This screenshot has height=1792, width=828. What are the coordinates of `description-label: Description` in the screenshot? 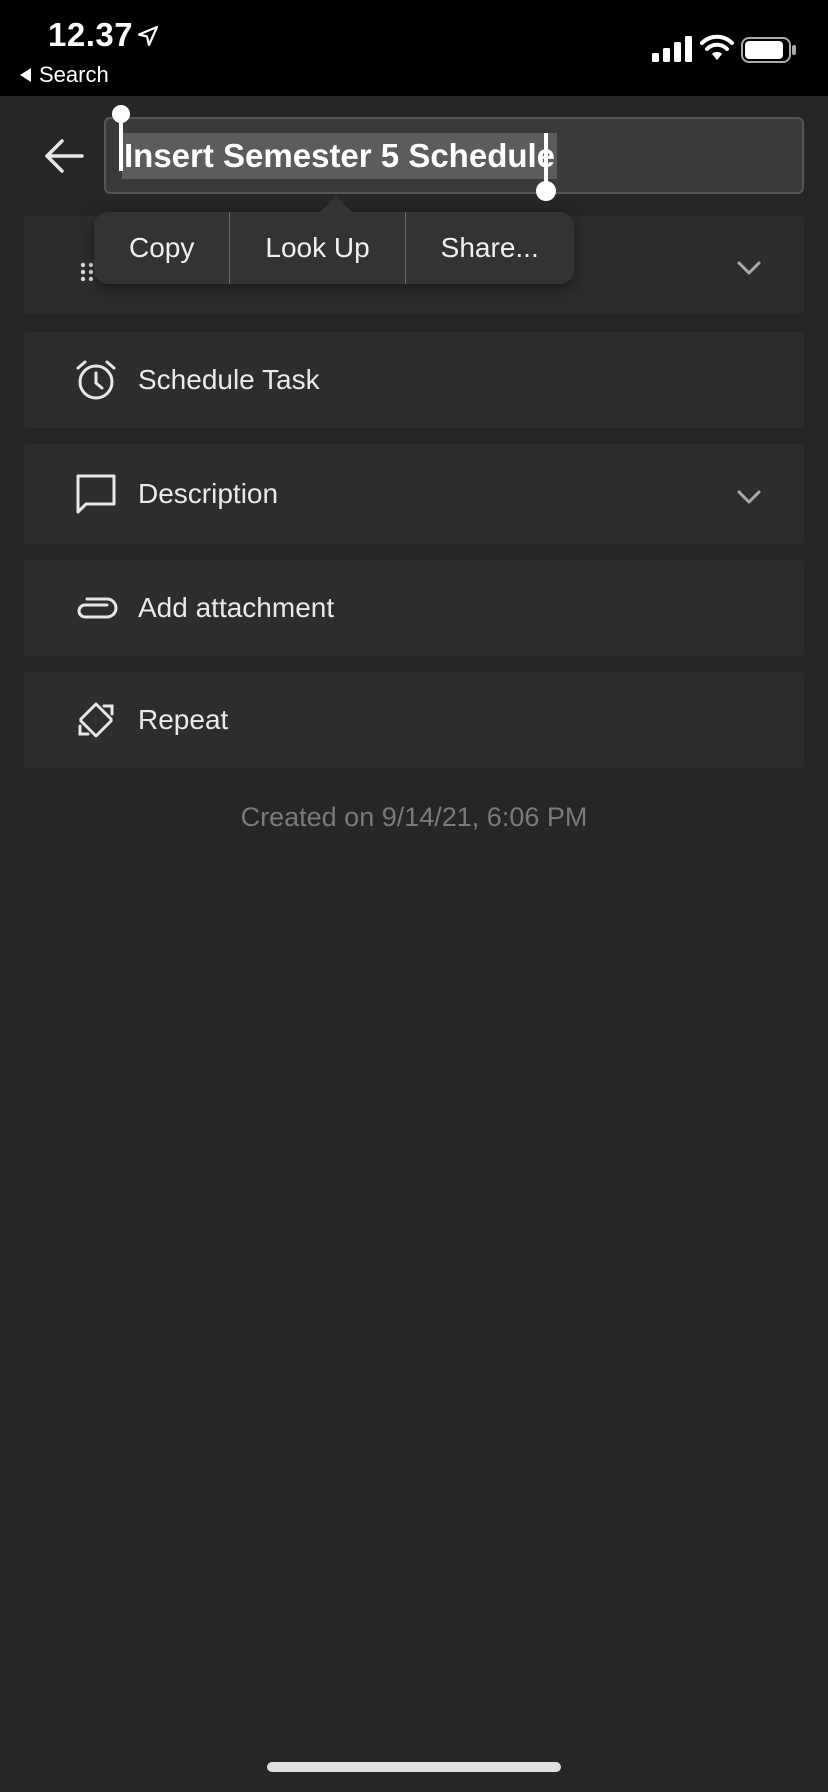 It's located at (208, 493).